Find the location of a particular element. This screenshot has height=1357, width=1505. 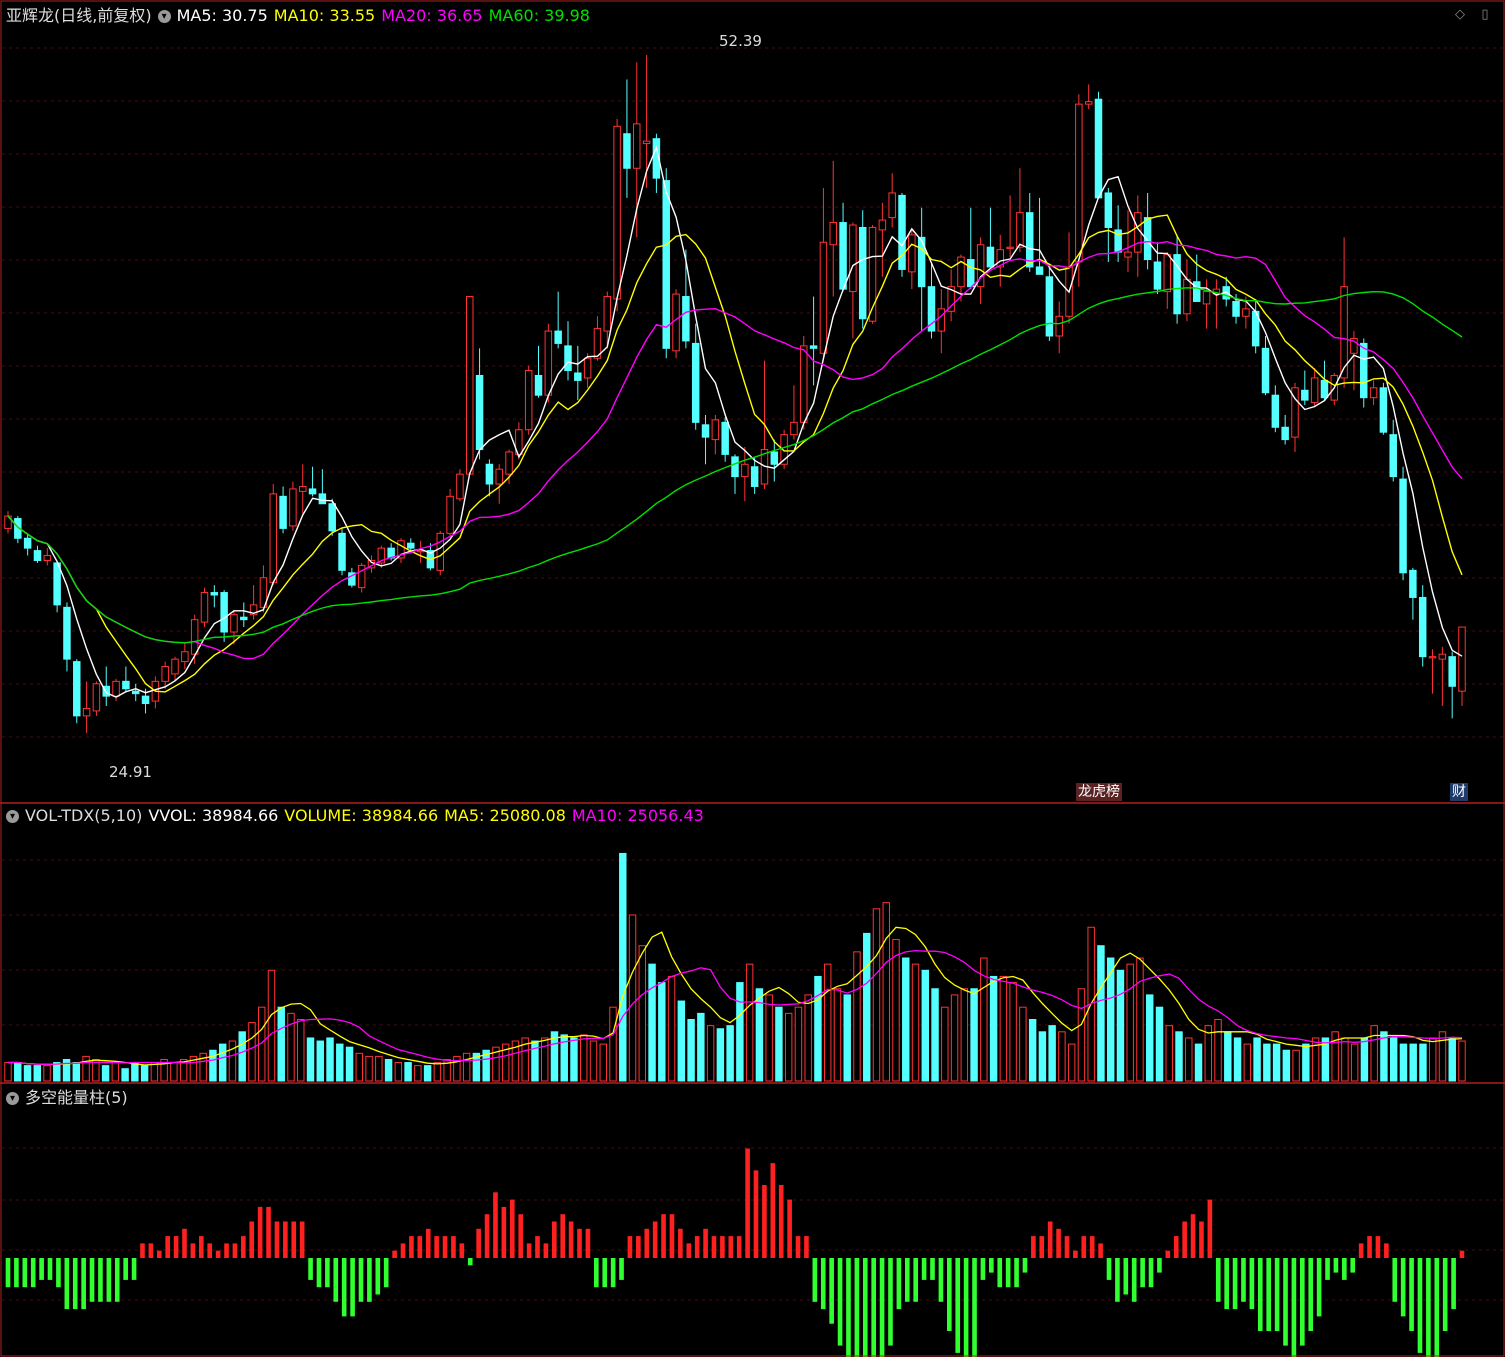

energy-toggle-icon: ▾ is located at coordinates (12, 1098).